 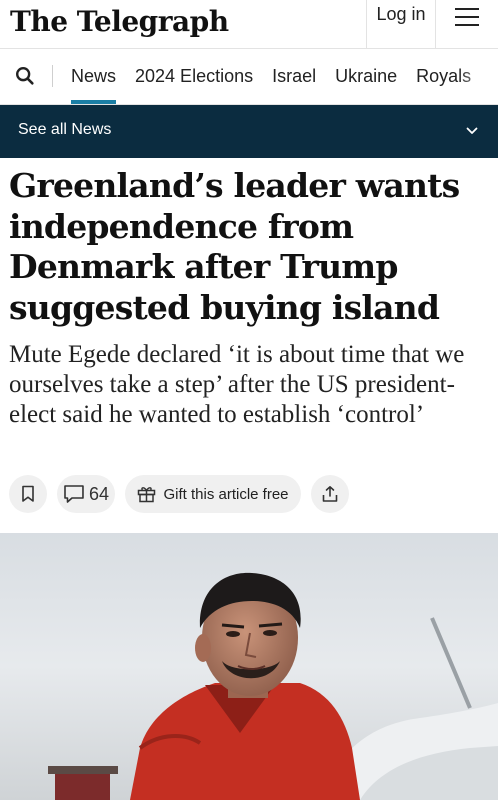 I want to click on login-label: Log in, so click(x=401, y=14).